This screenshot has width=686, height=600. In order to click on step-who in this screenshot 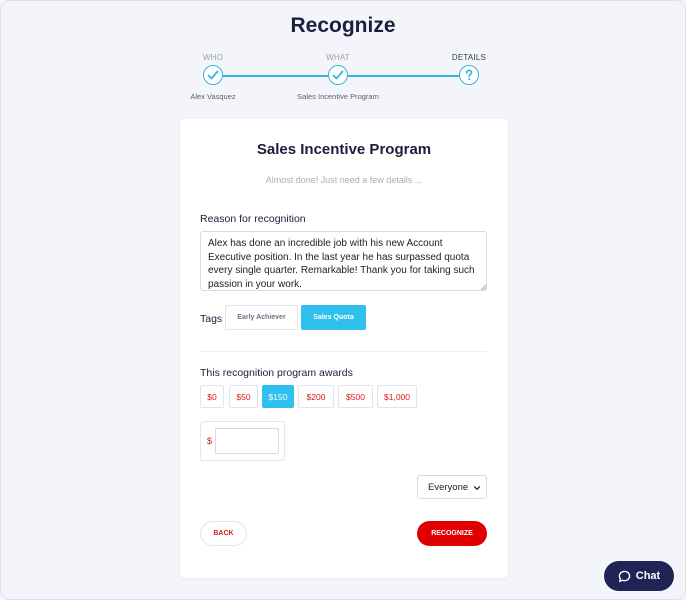, I will do `click(213, 75)`.